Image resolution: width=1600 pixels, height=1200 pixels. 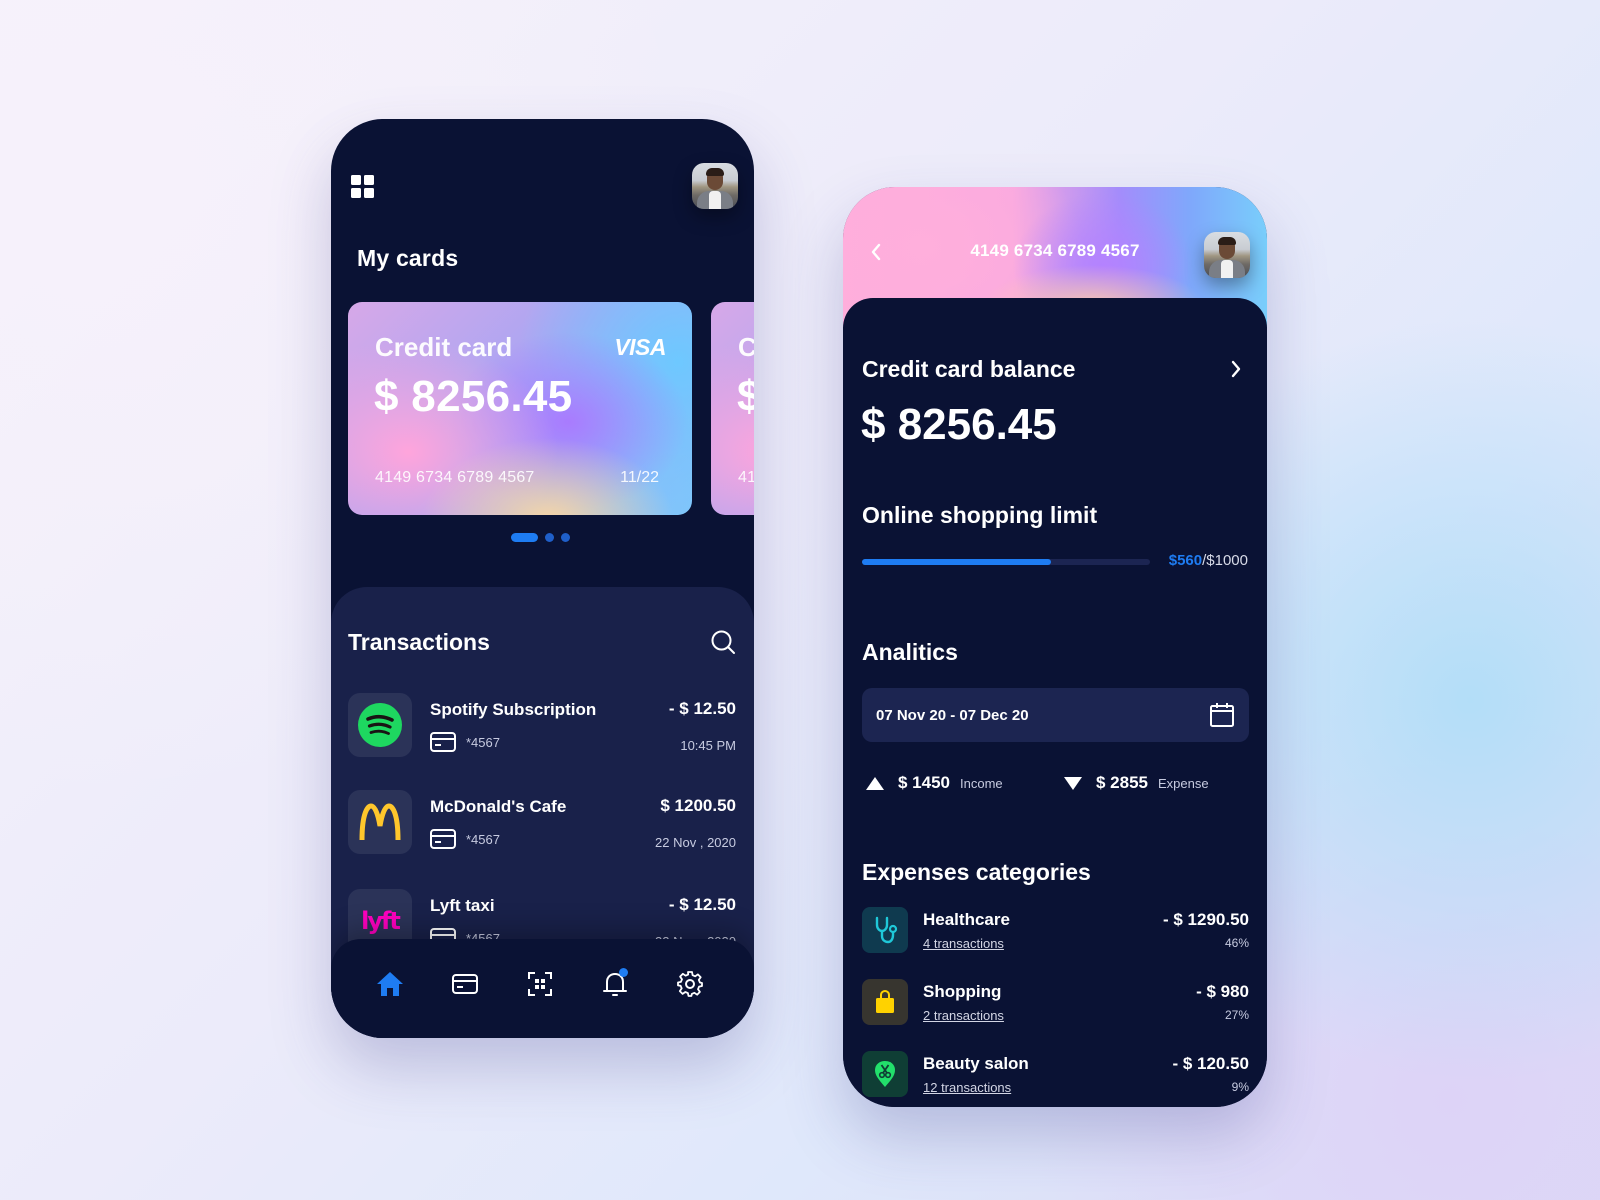 What do you see at coordinates (380, 725) in the screenshot?
I see `spotify-logo-icon` at bounding box center [380, 725].